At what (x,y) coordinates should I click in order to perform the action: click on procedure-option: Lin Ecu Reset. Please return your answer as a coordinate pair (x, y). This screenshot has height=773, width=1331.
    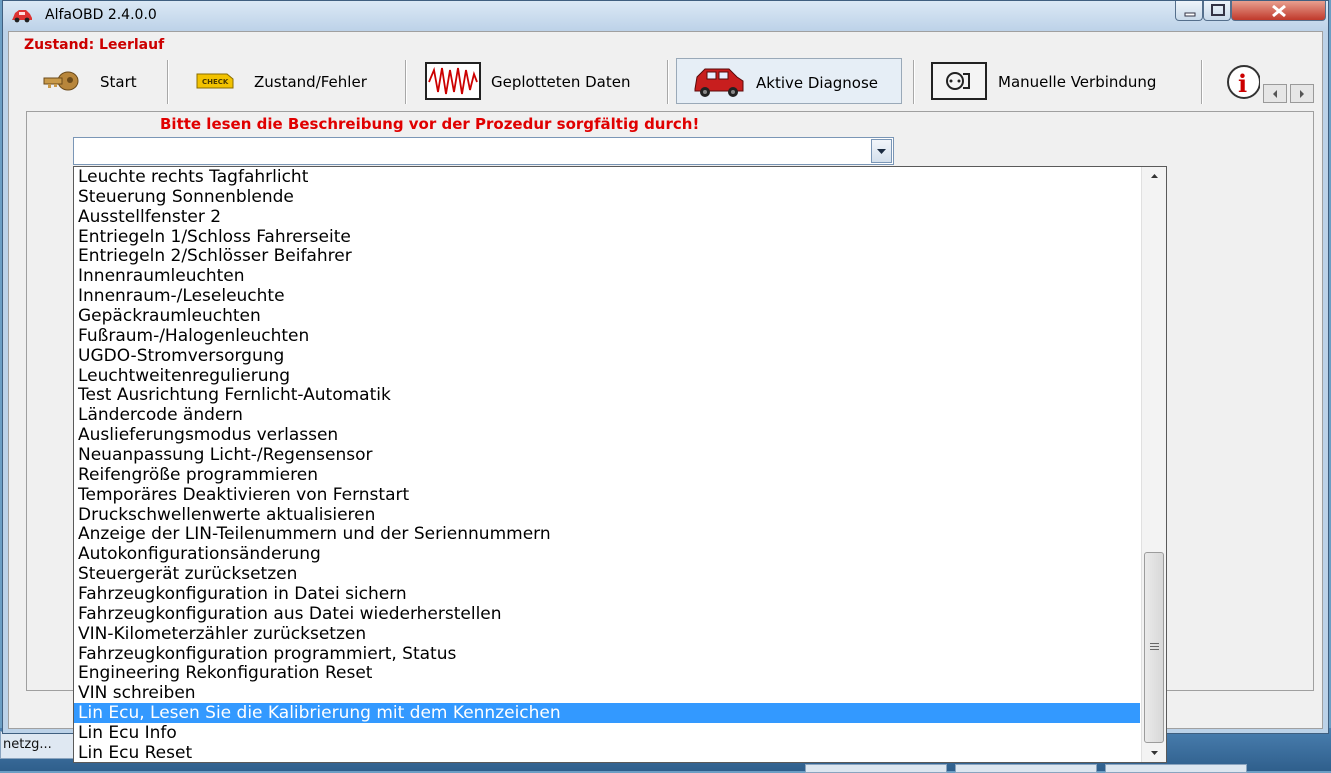
    Looking at the image, I should click on (607, 752).